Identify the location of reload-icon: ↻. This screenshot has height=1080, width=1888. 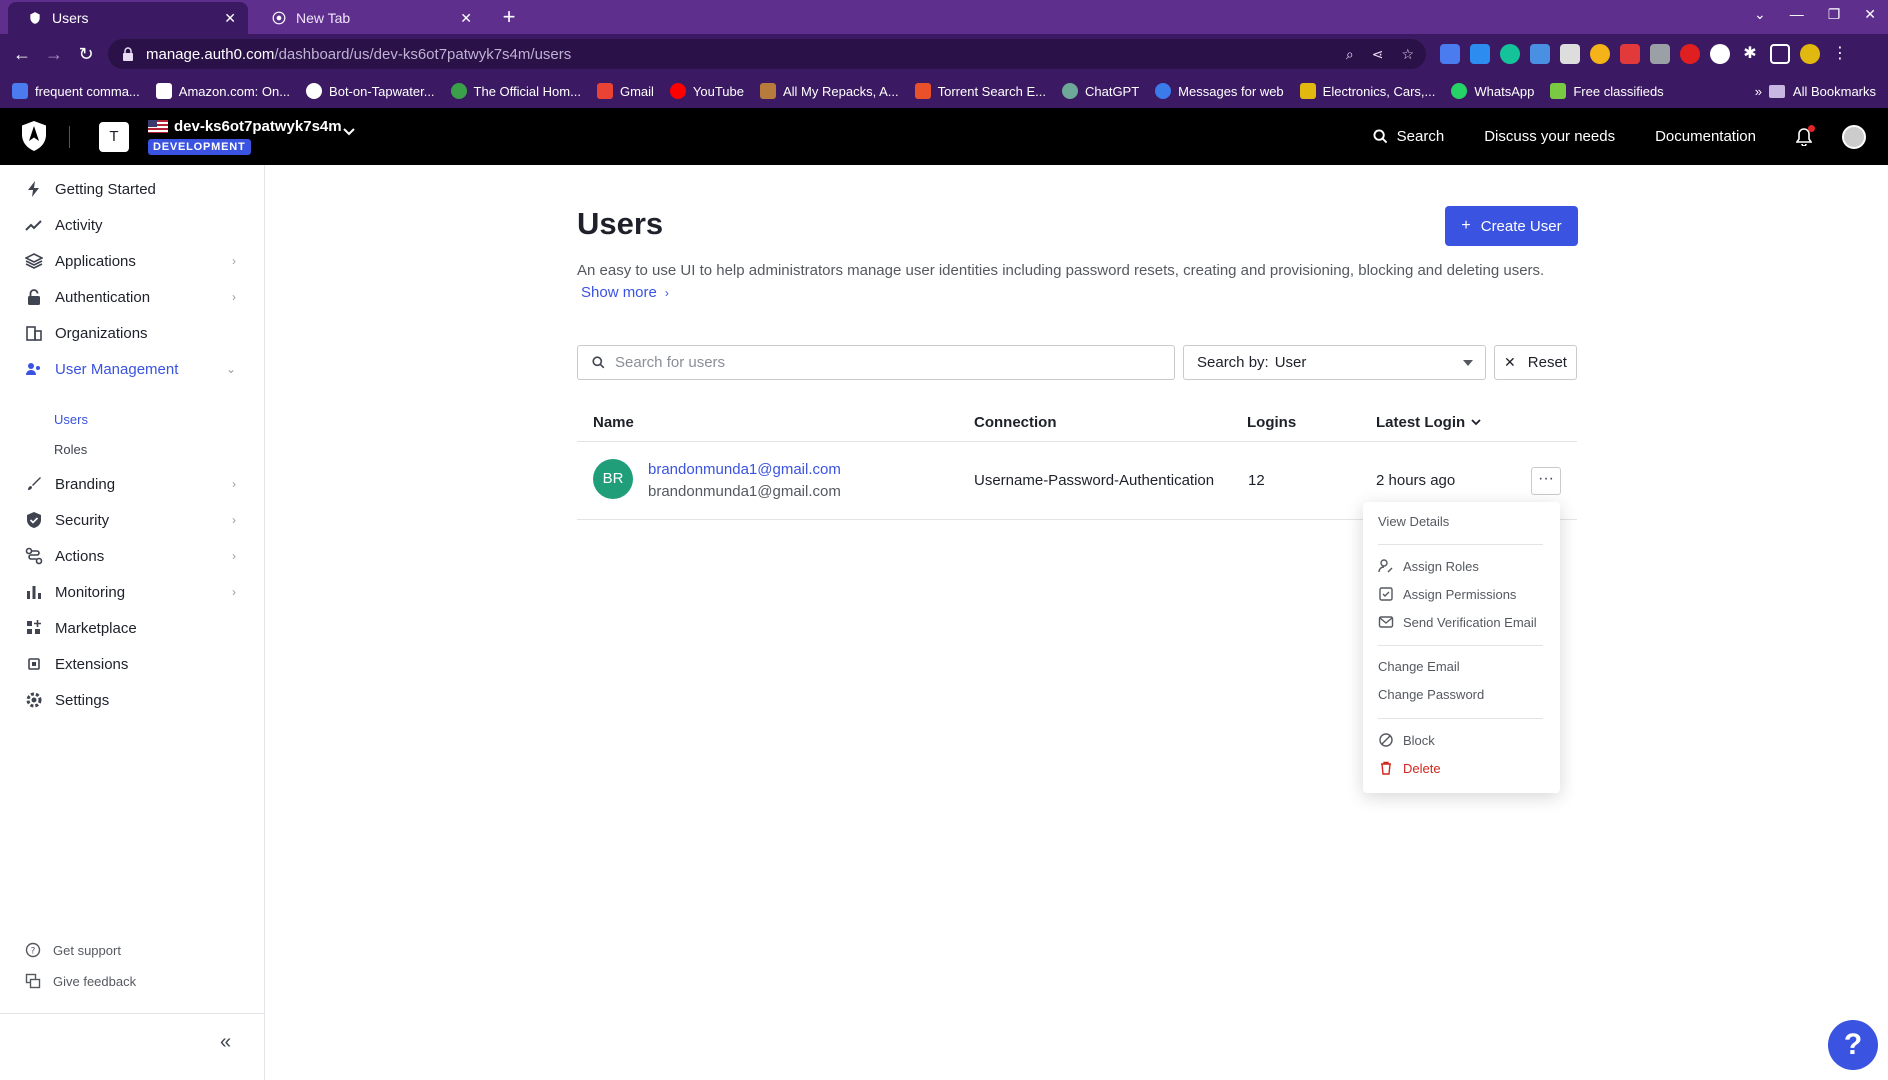
(86, 54).